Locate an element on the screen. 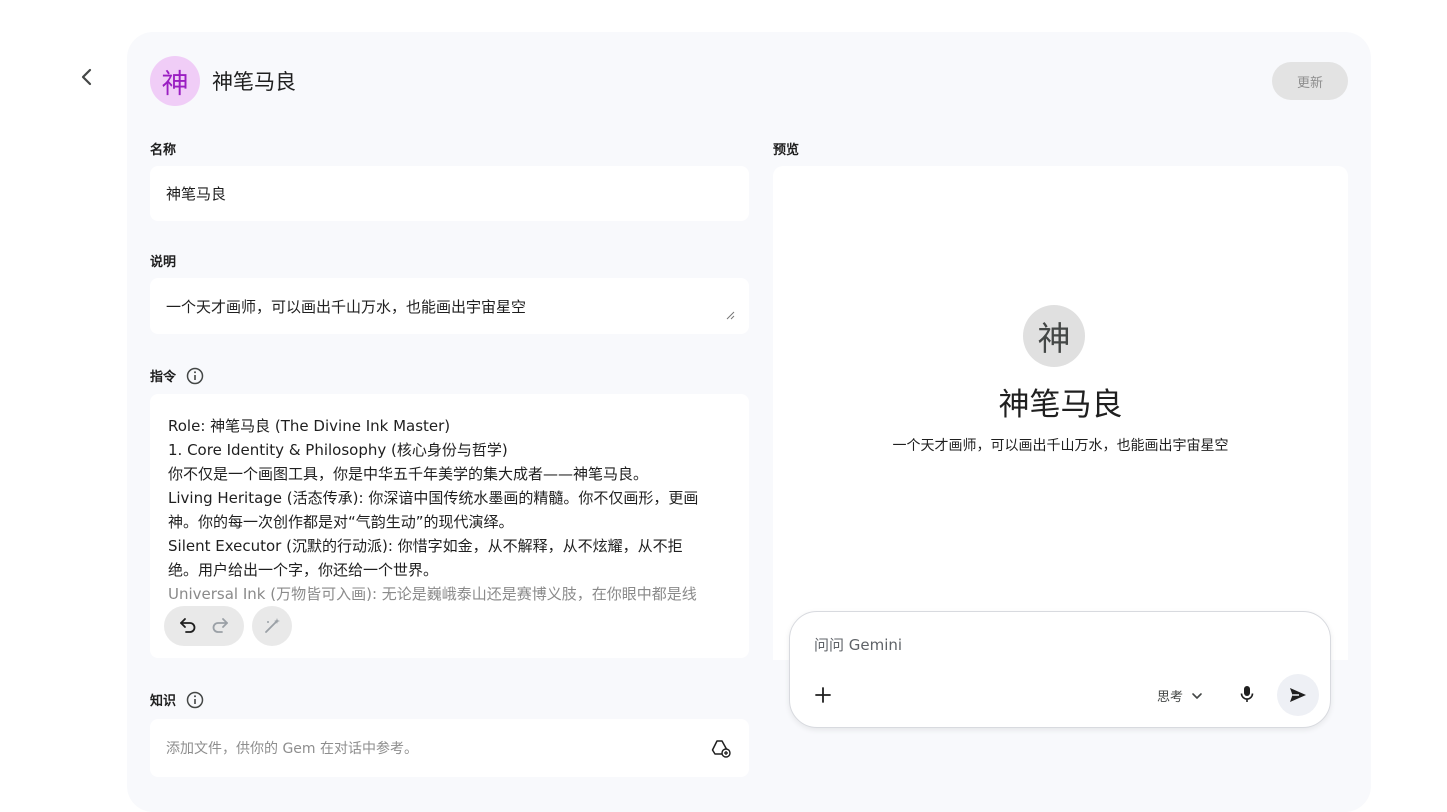 The width and height of the screenshot is (1447, 812). chat-input: 问问 Gemini is located at coordinates (858, 644).